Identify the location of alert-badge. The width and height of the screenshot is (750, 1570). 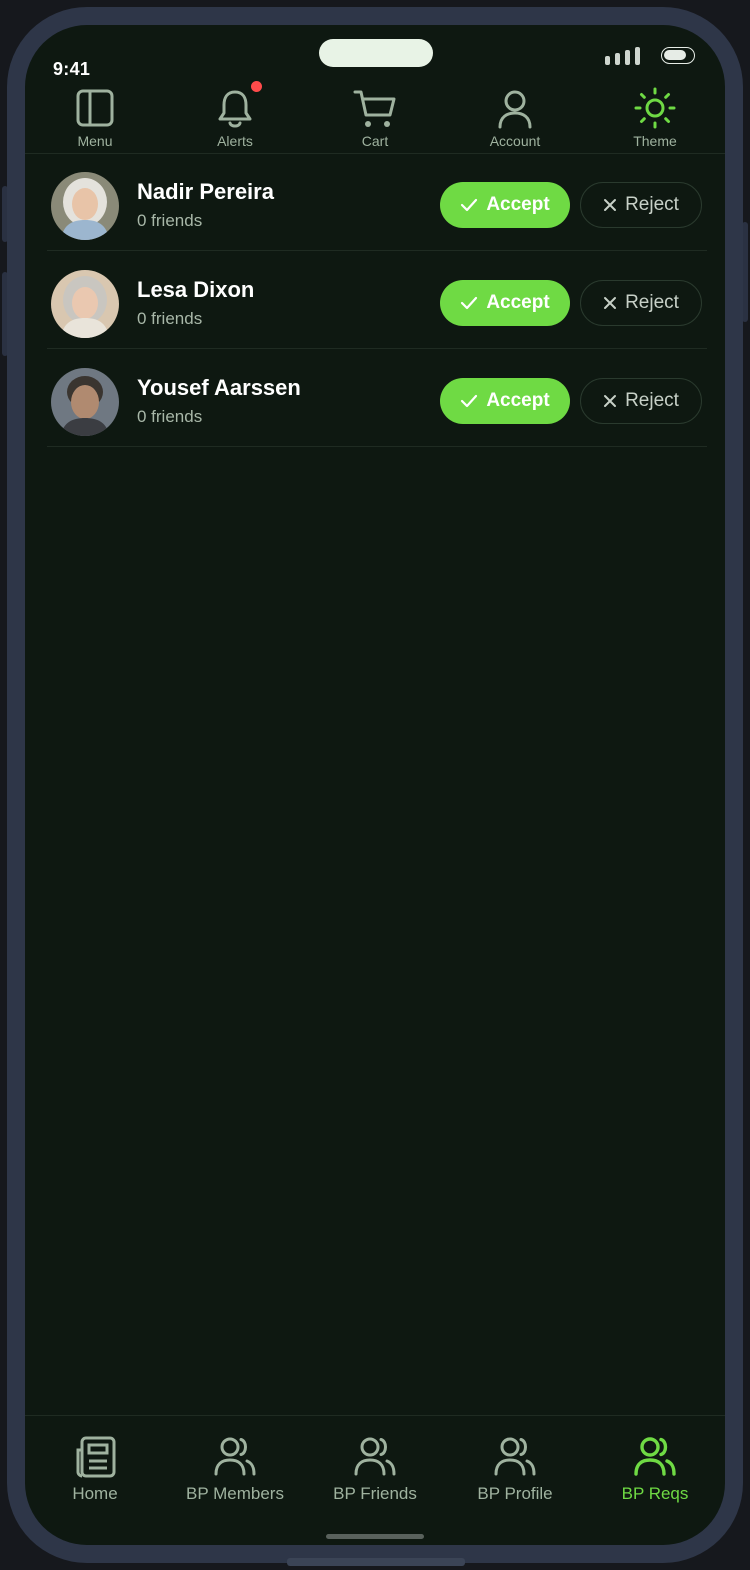
(256, 86).